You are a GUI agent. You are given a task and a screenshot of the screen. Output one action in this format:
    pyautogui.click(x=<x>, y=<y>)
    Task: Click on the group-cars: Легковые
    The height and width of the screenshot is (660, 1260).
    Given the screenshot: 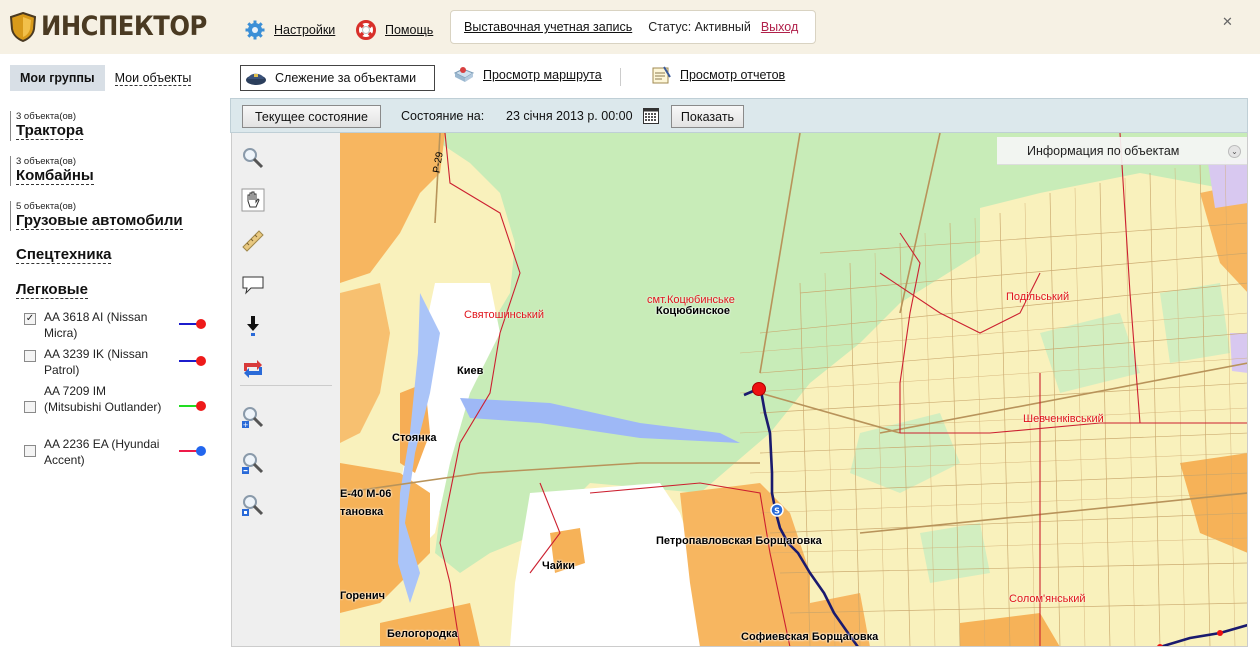 What is the action you would take?
    pyautogui.click(x=52, y=290)
    